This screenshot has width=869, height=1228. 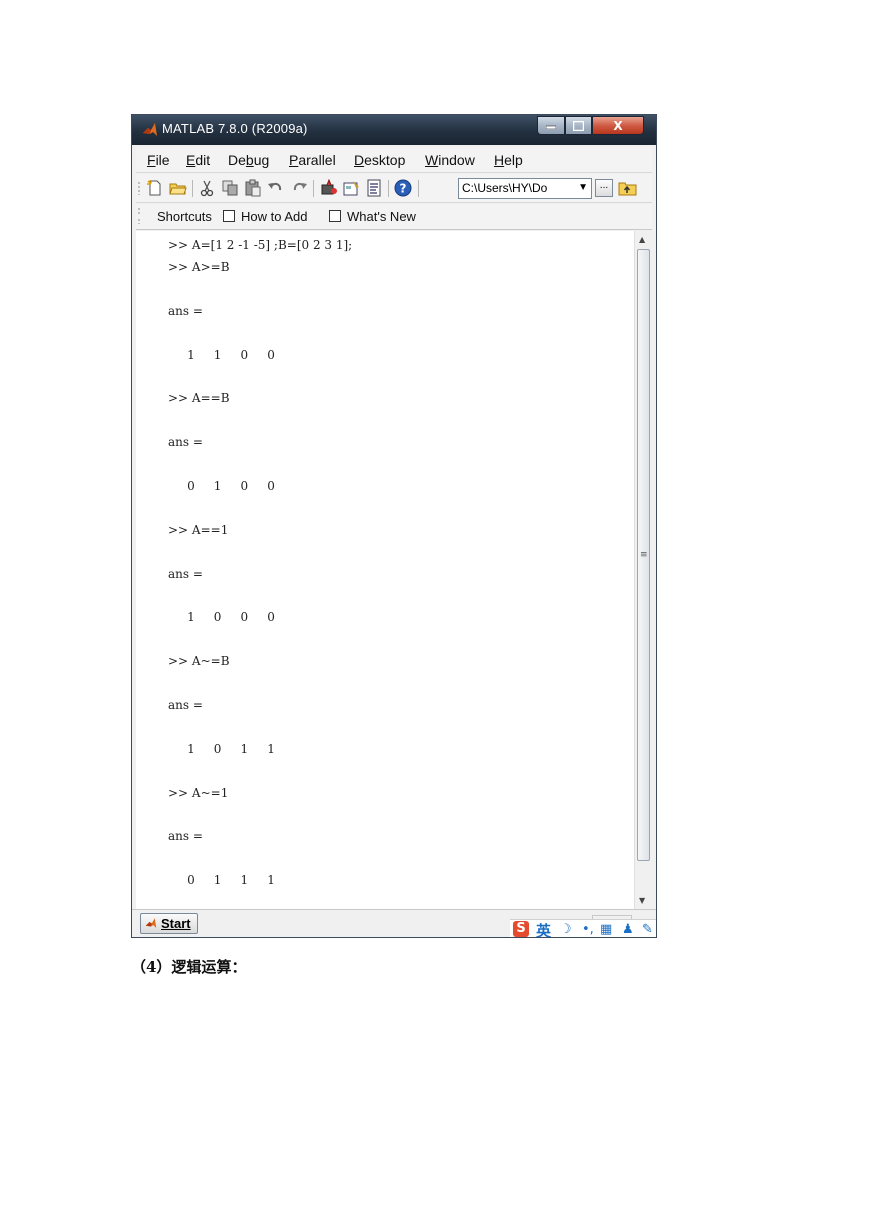 What do you see at coordinates (189, 967) in the screenshot?
I see `section-caption: （4）逻辑运算：` at bounding box center [189, 967].